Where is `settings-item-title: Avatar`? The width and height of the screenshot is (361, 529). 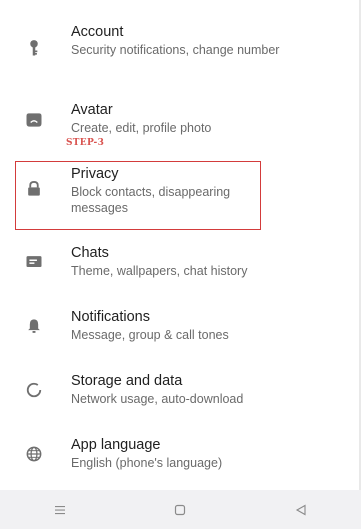
settings-item-title: Avatar is located at coordinates (92, 110).